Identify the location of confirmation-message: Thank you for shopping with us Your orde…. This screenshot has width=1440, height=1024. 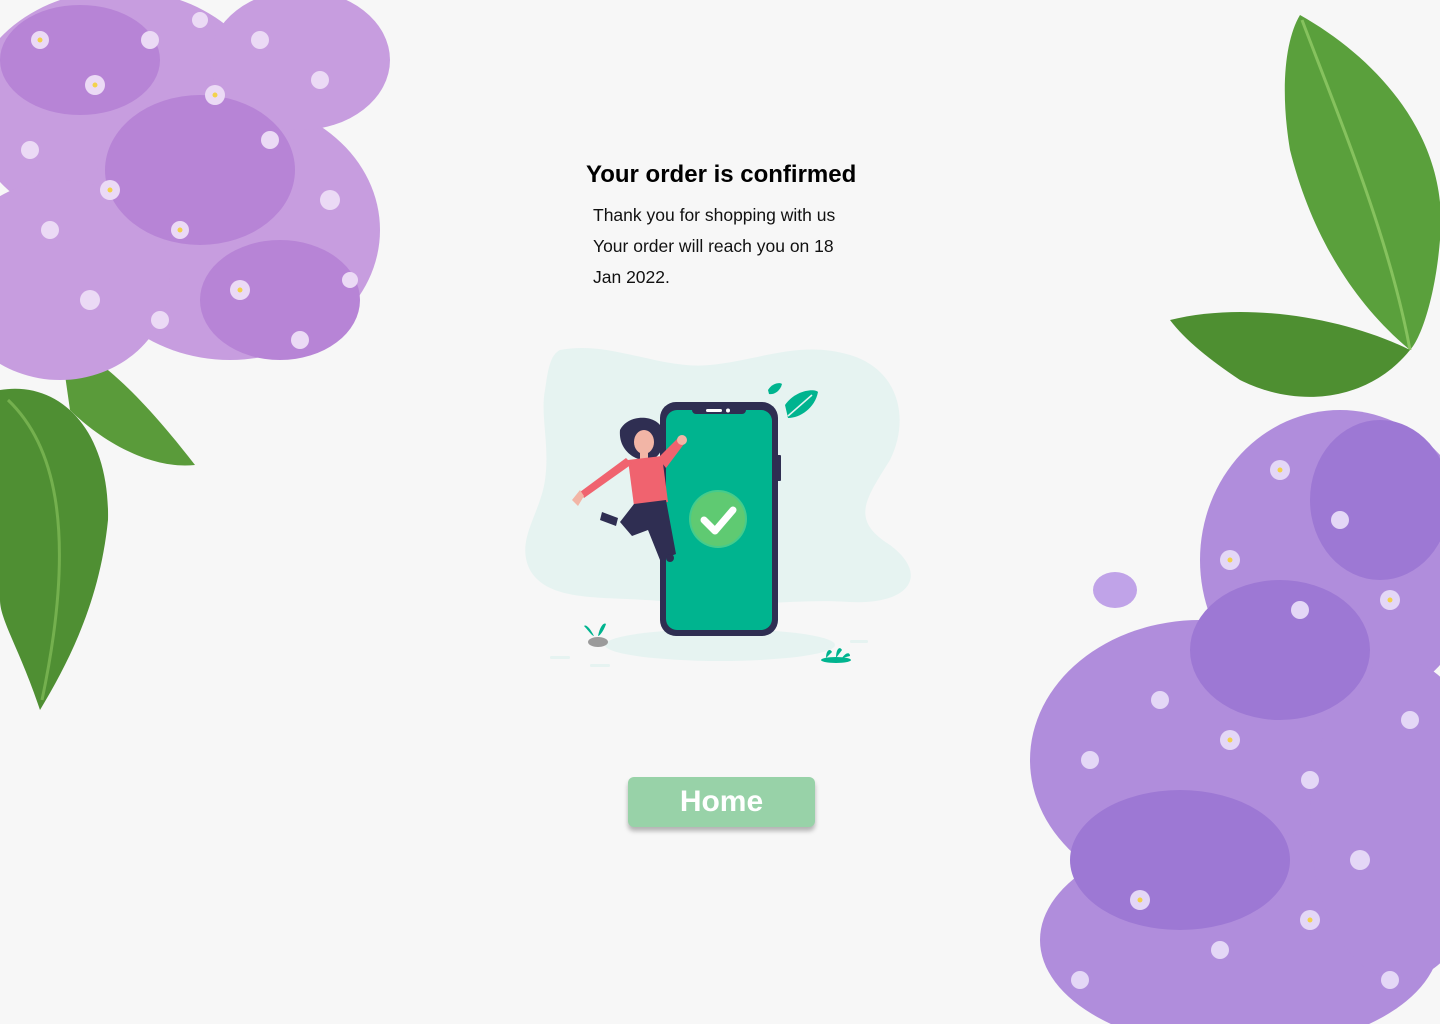
(725, 246).